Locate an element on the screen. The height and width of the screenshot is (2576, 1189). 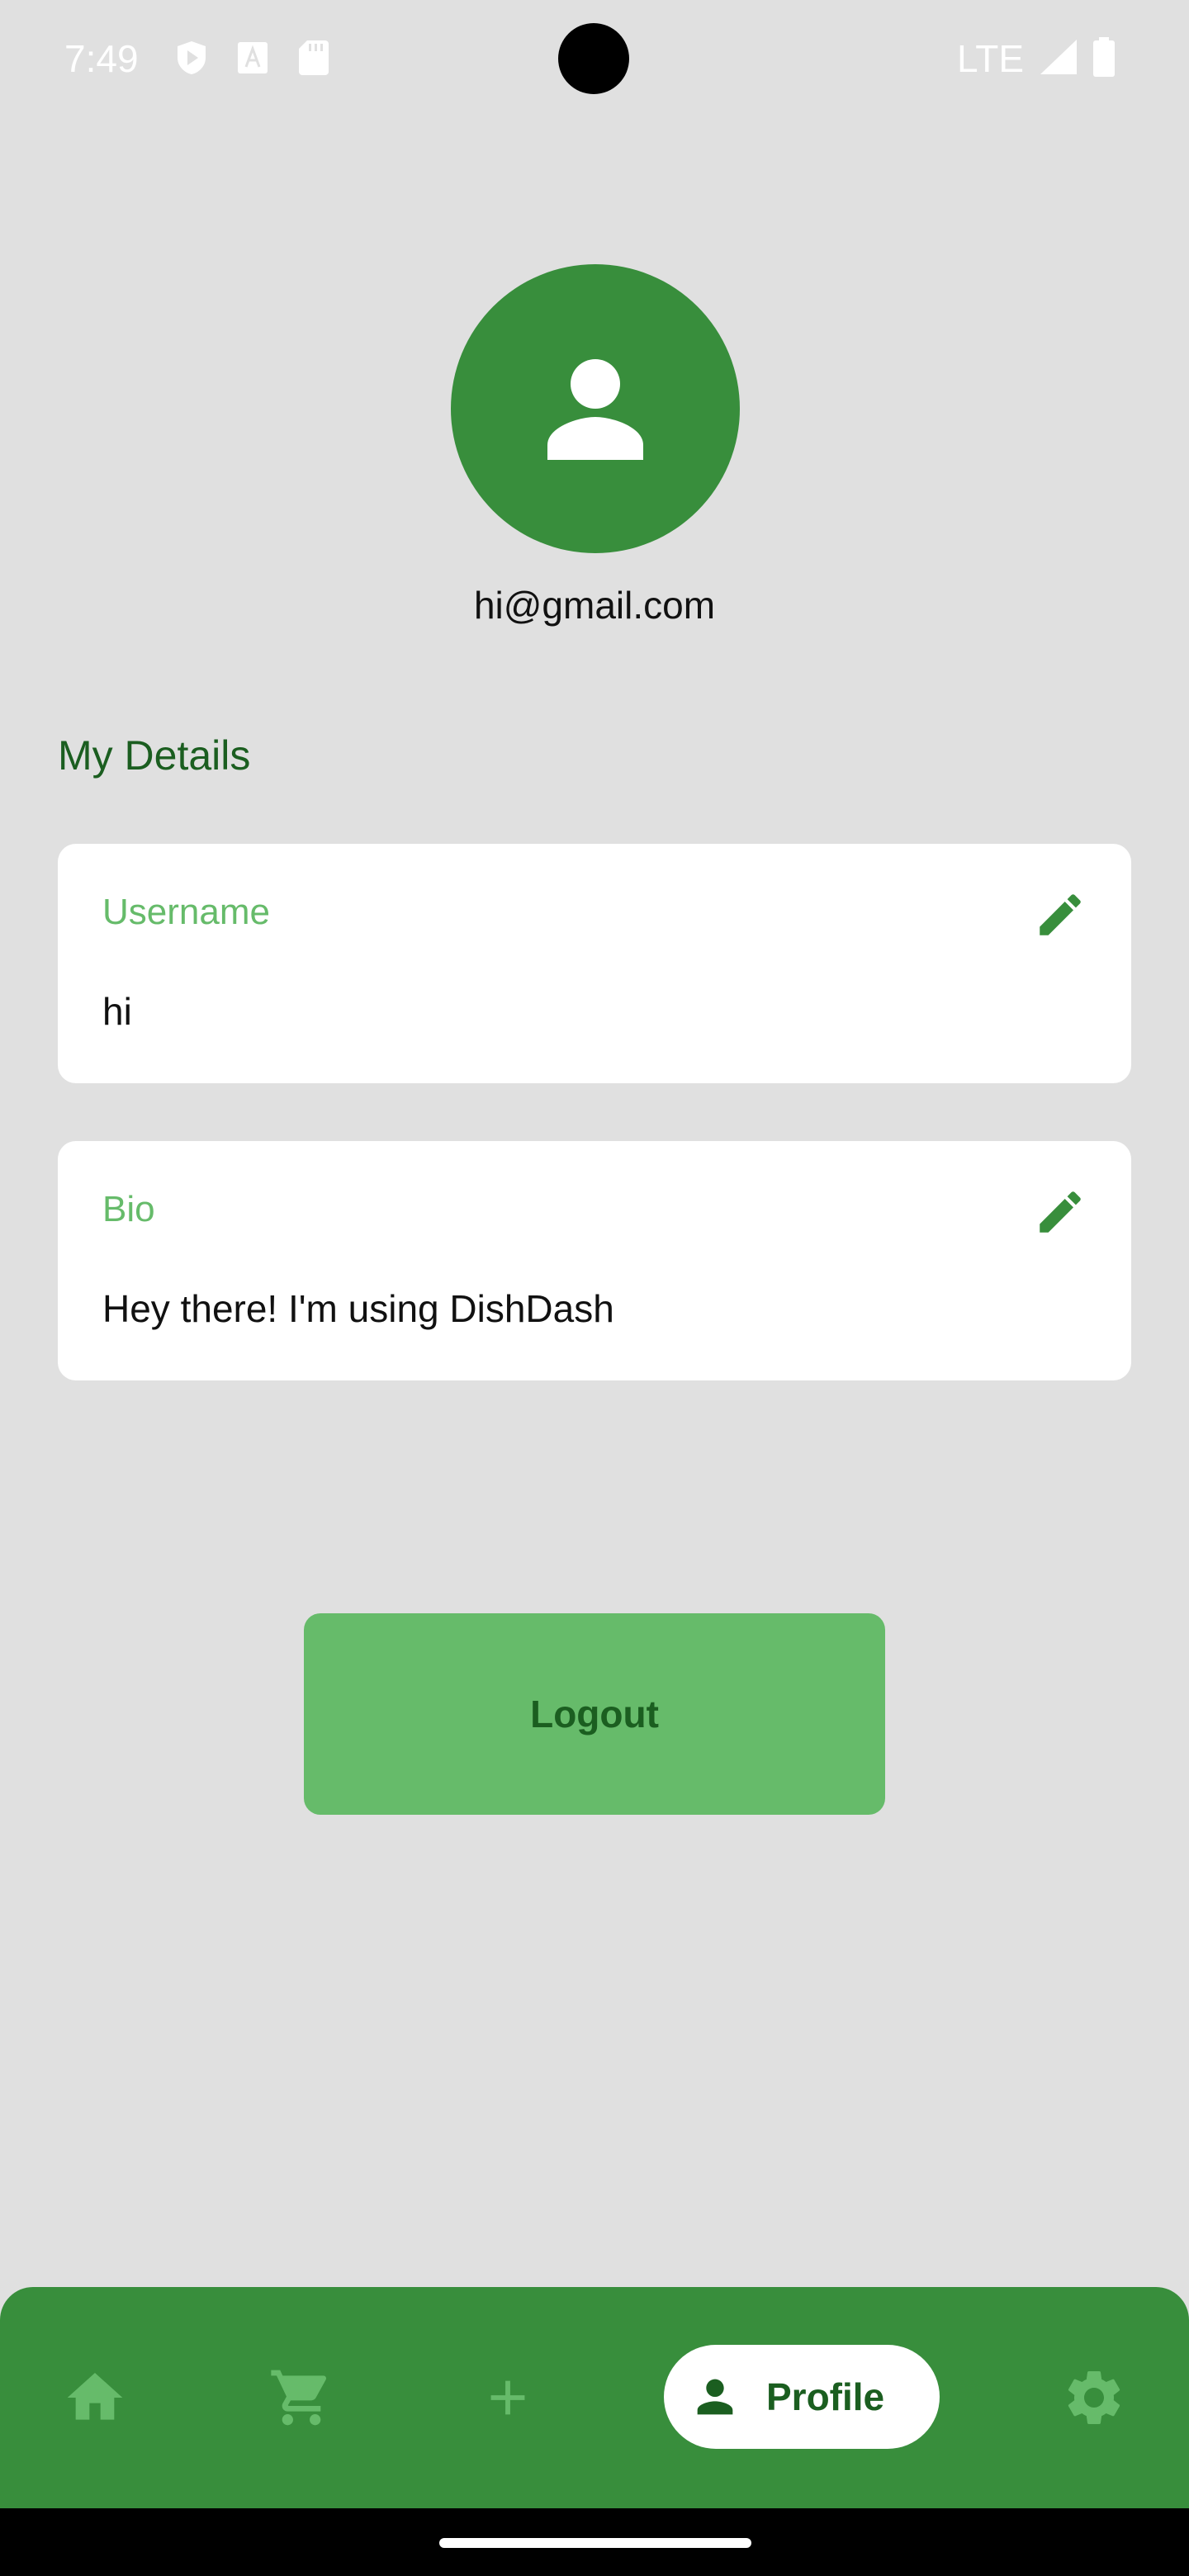
sd-card-icon is located at coordinates (314, 58).